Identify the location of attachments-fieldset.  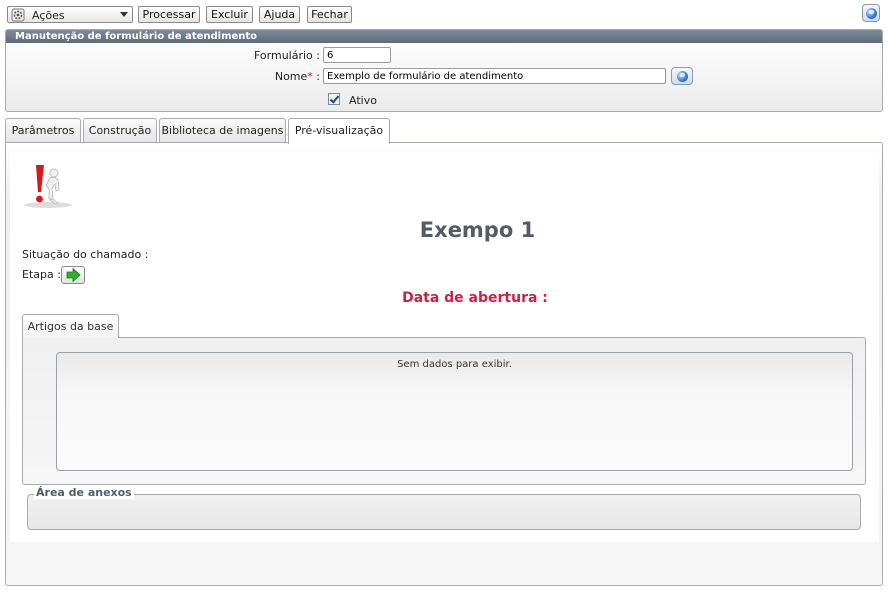
(444, 512).